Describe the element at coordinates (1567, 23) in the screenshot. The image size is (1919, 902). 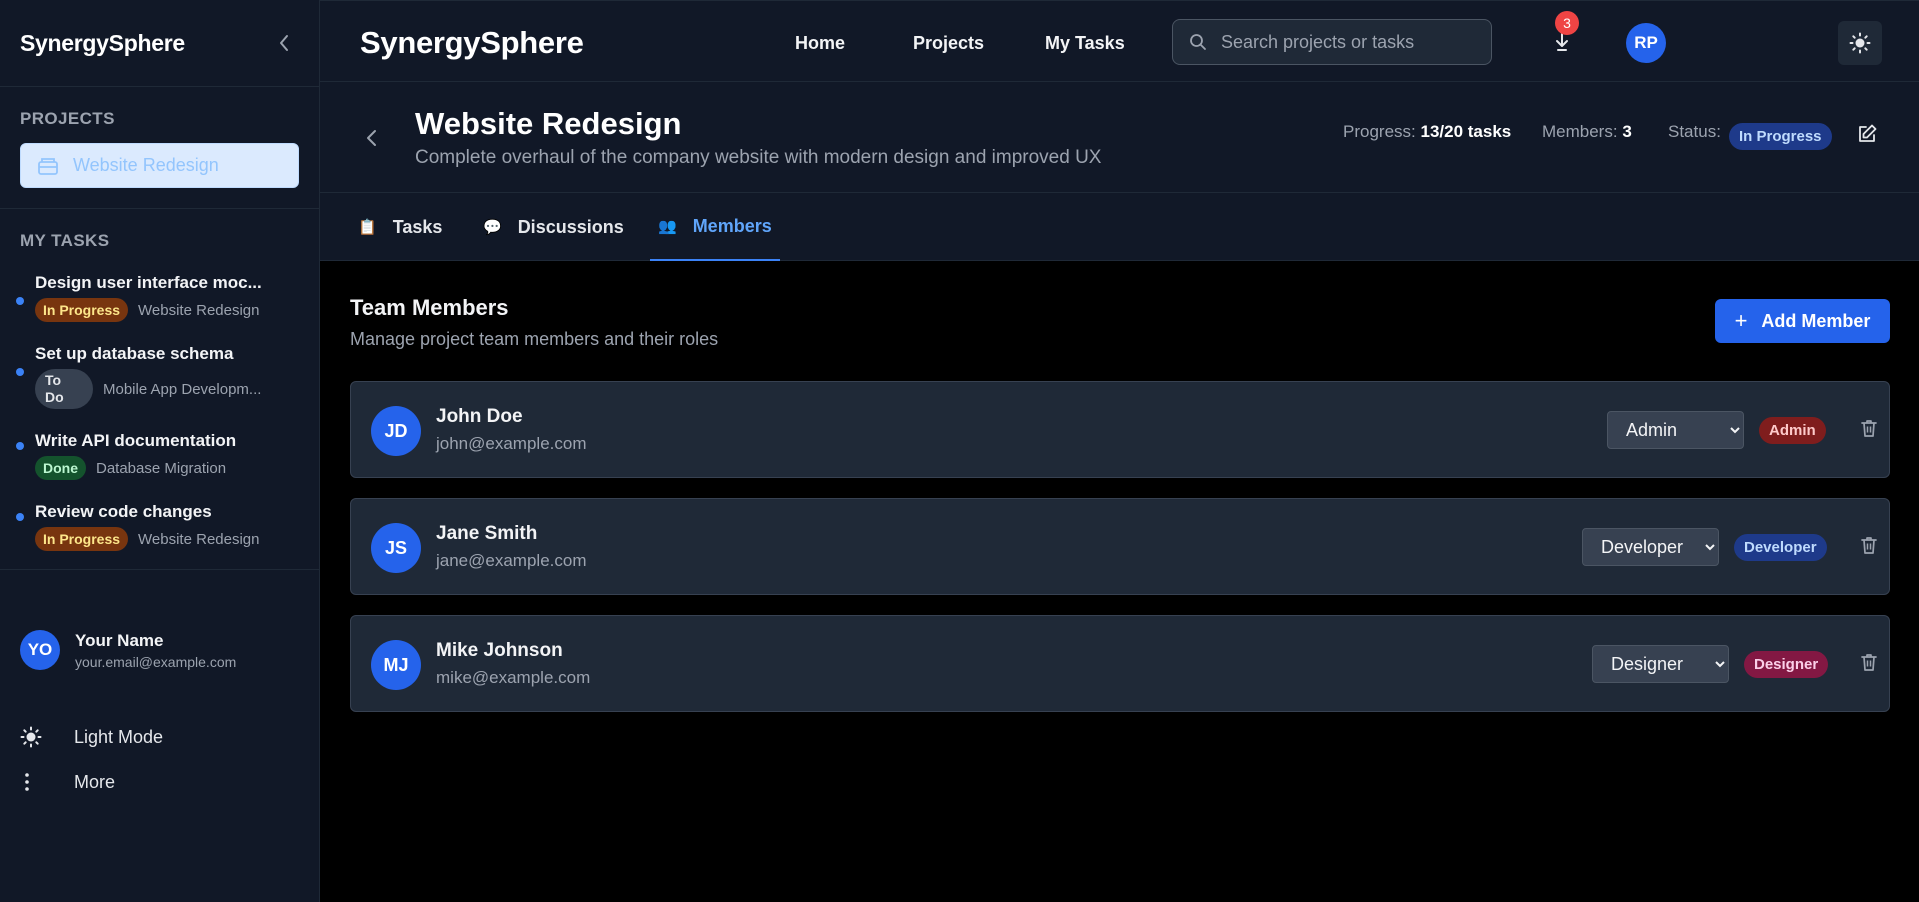
I see `notification-count-badge: 3` at that location.